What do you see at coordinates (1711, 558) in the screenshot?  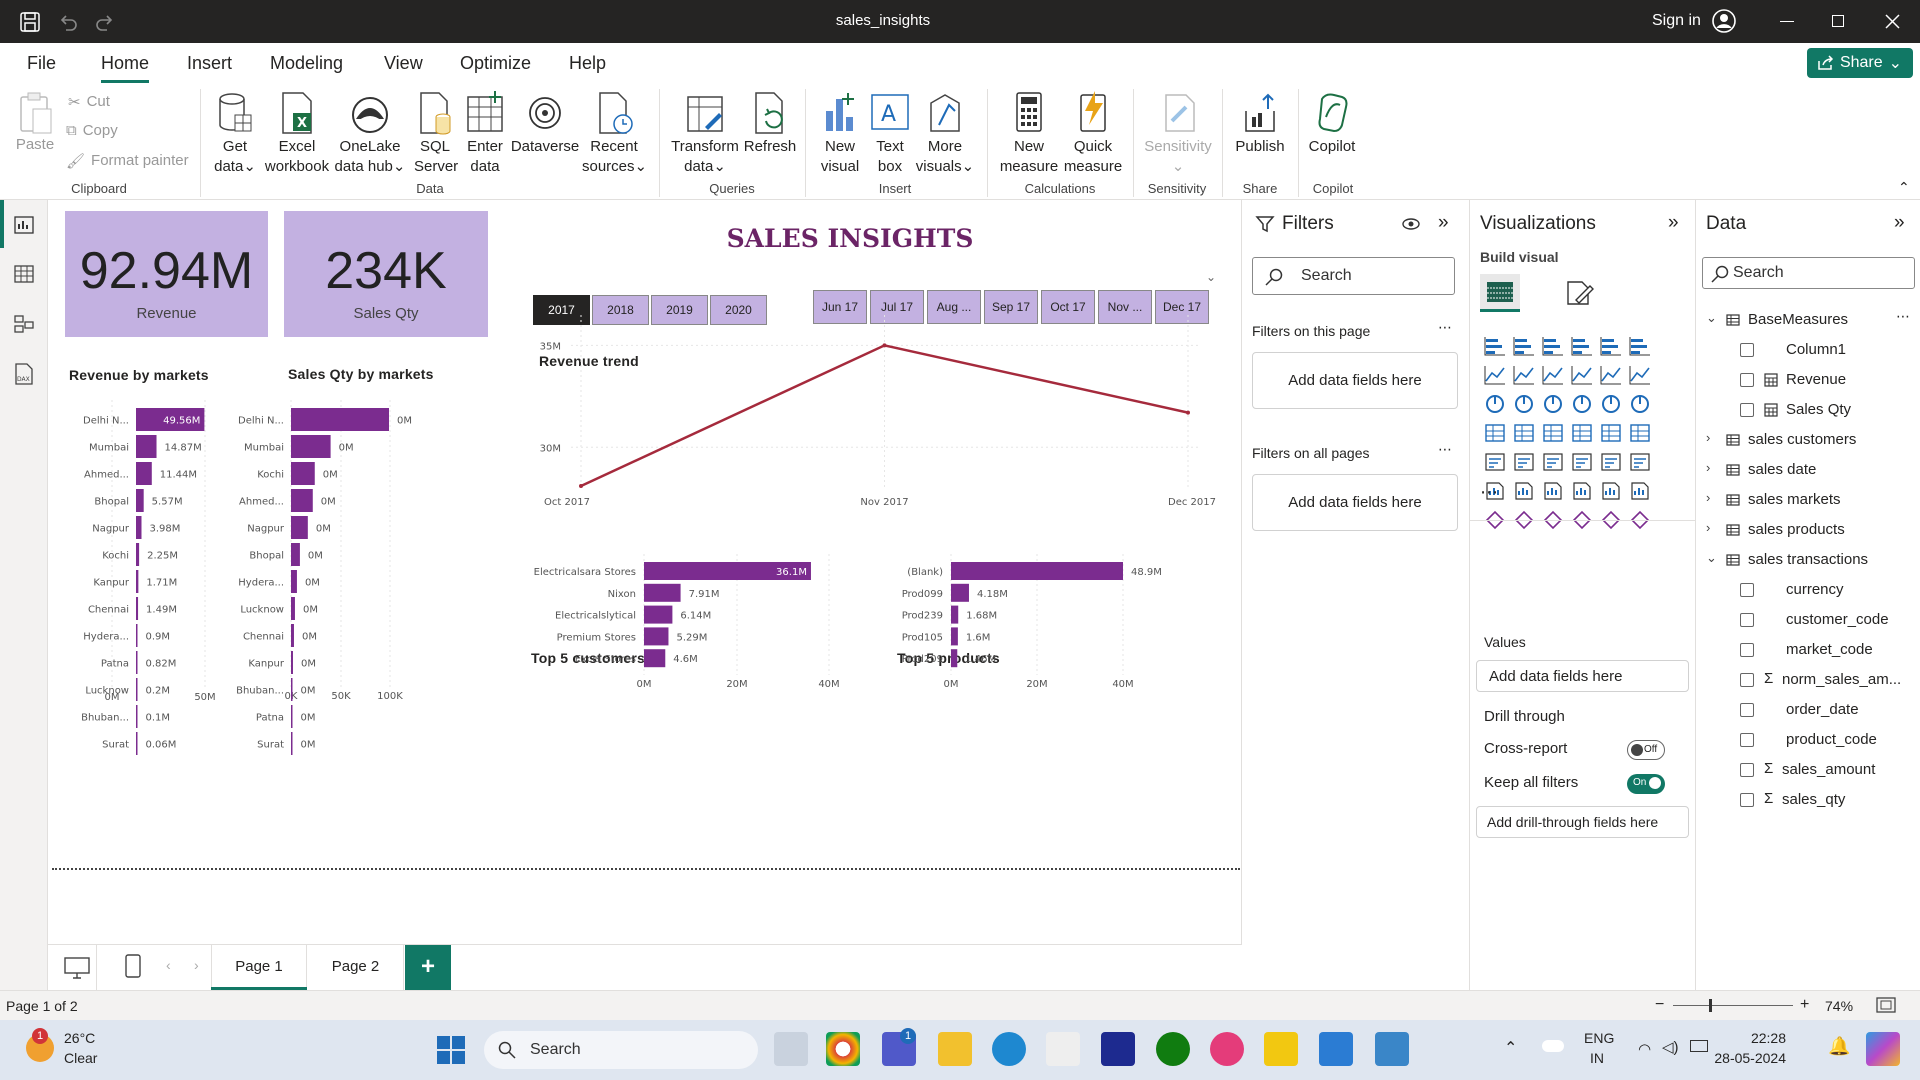 I see `chevron-down-icon: ⌄` at bounding box center [1711, 558].